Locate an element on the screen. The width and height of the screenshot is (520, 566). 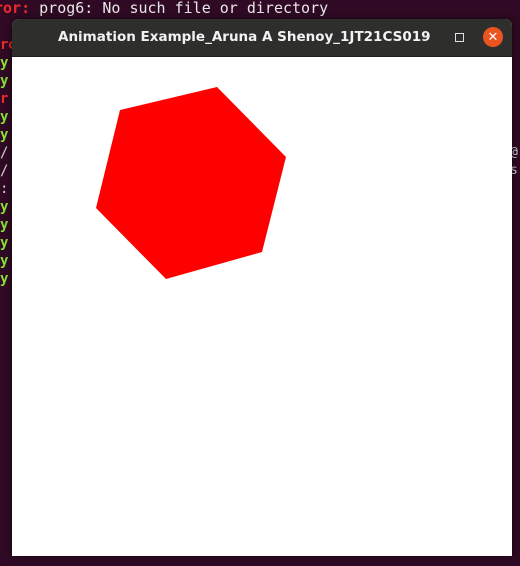
minimize-icon: – is located at coordinates (426, 37).